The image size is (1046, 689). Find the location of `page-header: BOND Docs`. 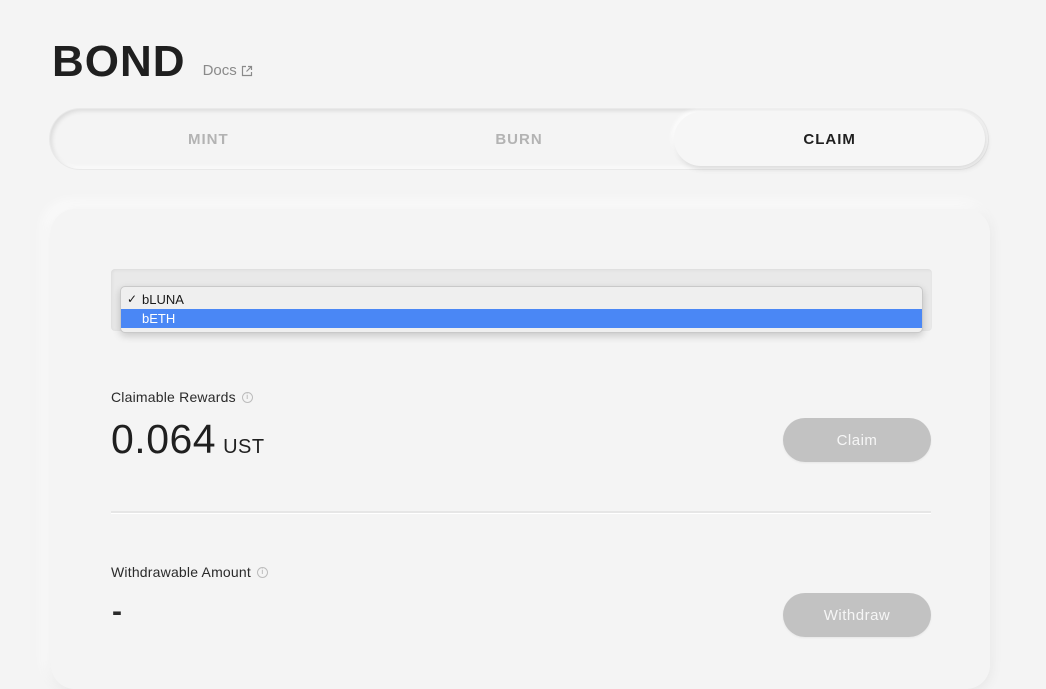

page-header: BOND Docs is located at coordinates (152, 59).